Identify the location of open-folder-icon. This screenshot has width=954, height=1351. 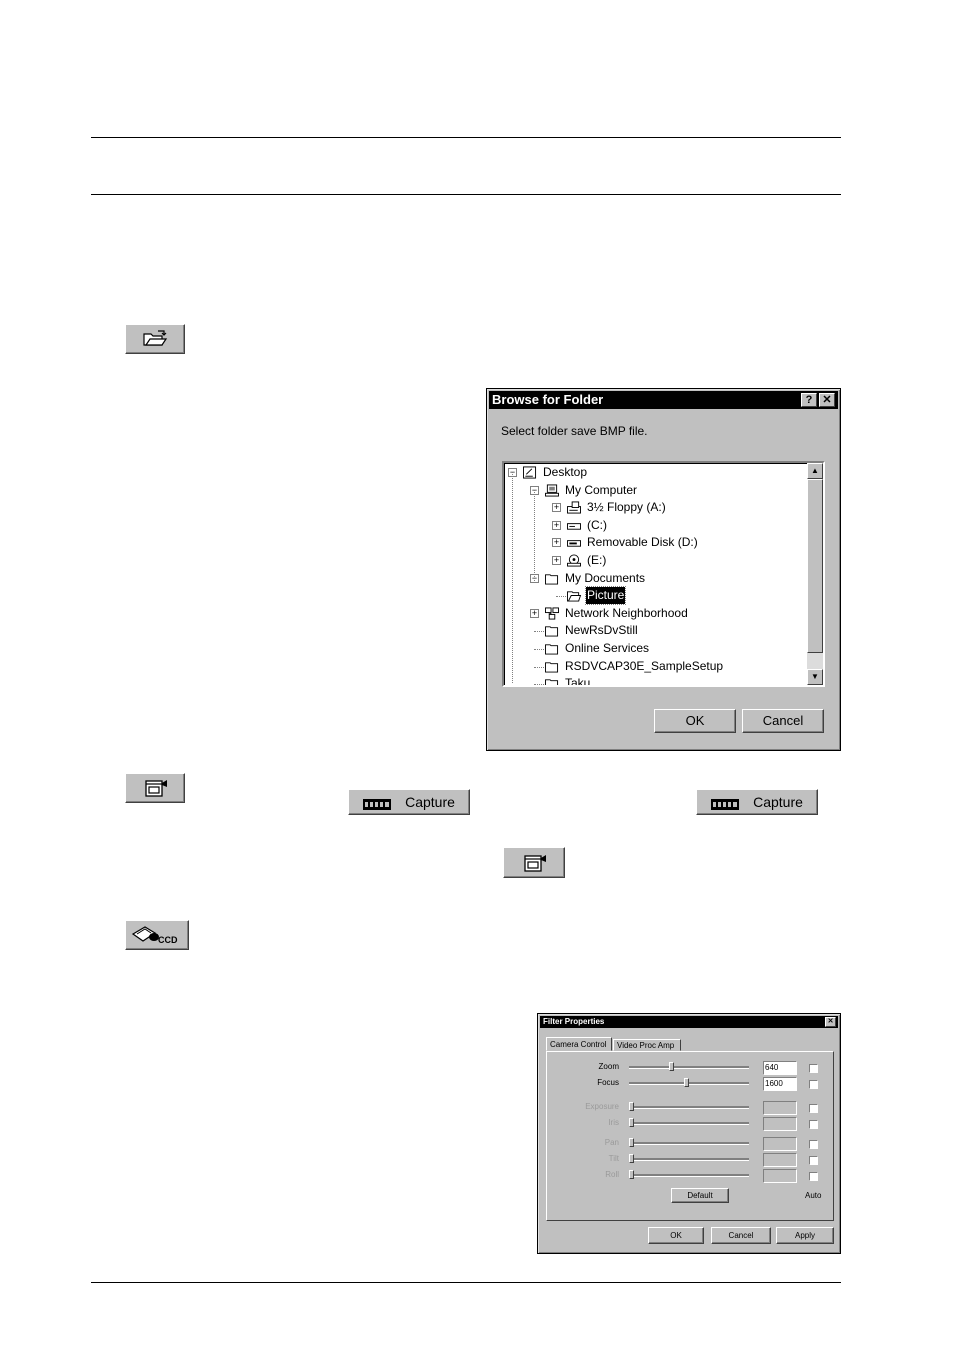
(574, 596).